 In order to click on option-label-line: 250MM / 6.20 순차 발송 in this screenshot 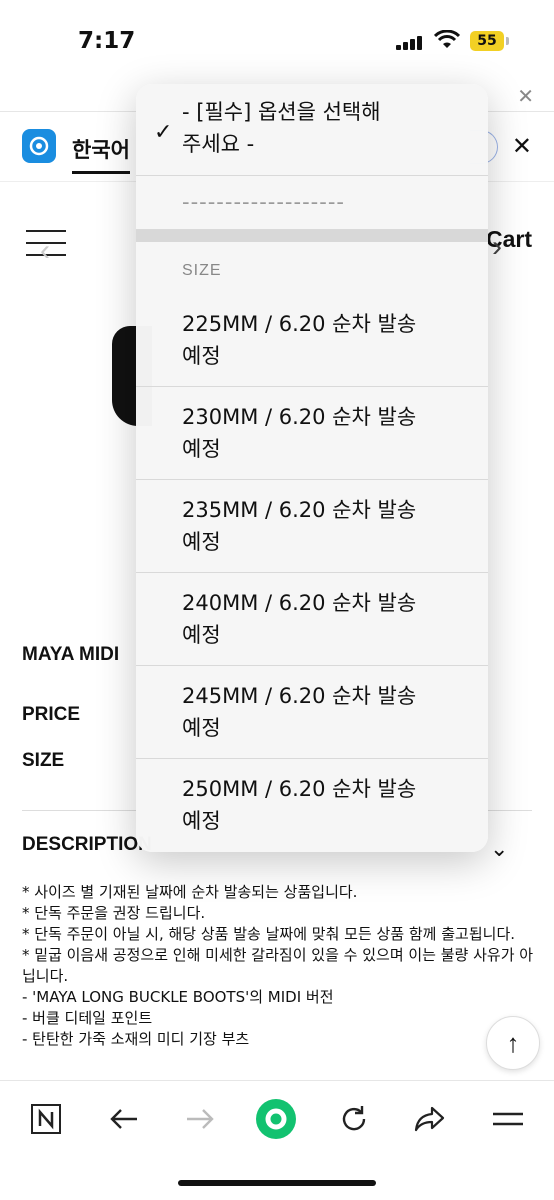, I will do `click(299, 789)`.